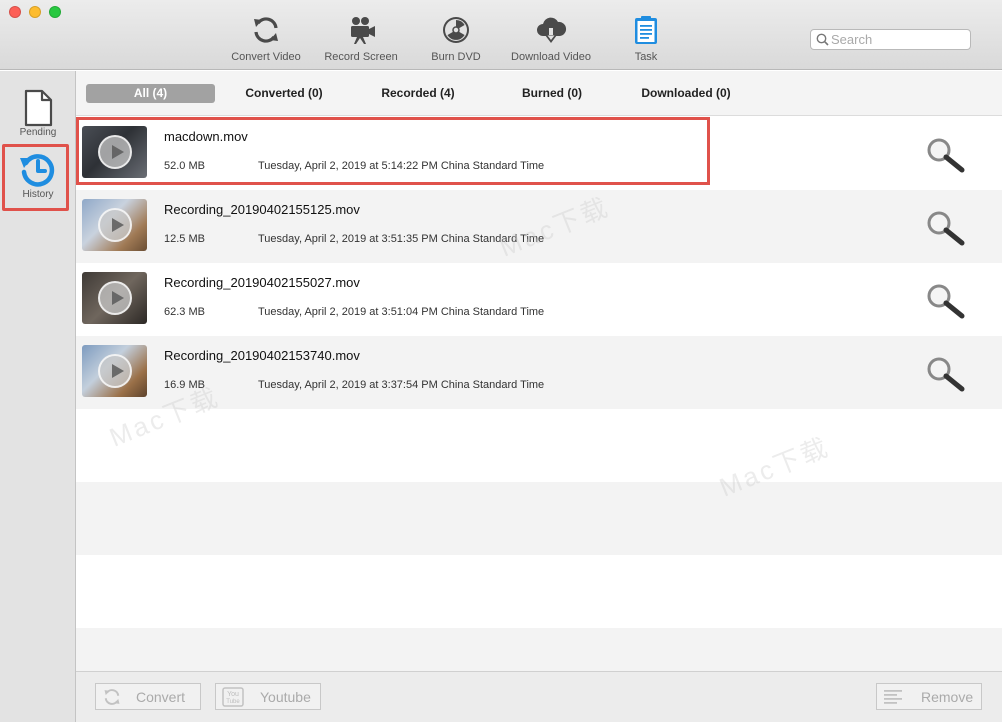 The image size is (1002, 722). I want to click on minimize-window-button, so click(35, 12).